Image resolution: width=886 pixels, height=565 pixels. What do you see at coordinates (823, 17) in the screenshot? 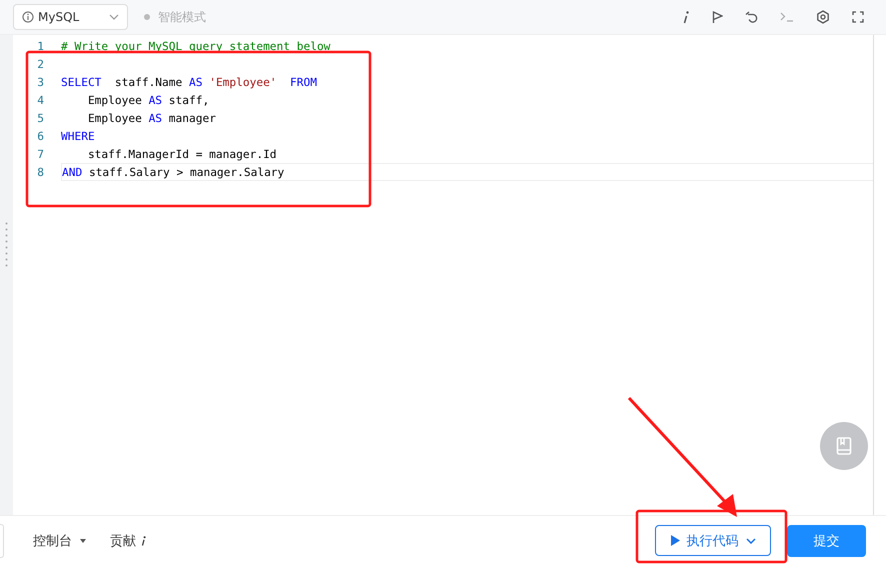
I see `settings-icon` at bounding box center [823, 17].